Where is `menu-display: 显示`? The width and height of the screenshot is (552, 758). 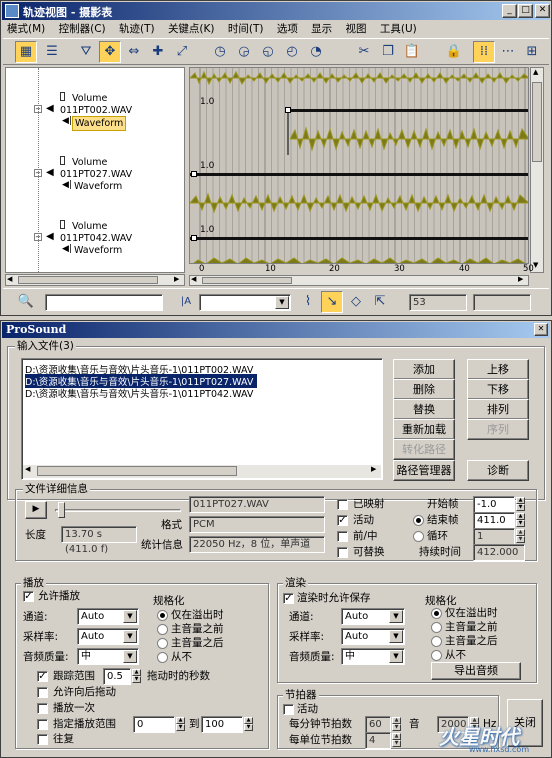
menu-display: 显示 is located at coordinates (321, 29).